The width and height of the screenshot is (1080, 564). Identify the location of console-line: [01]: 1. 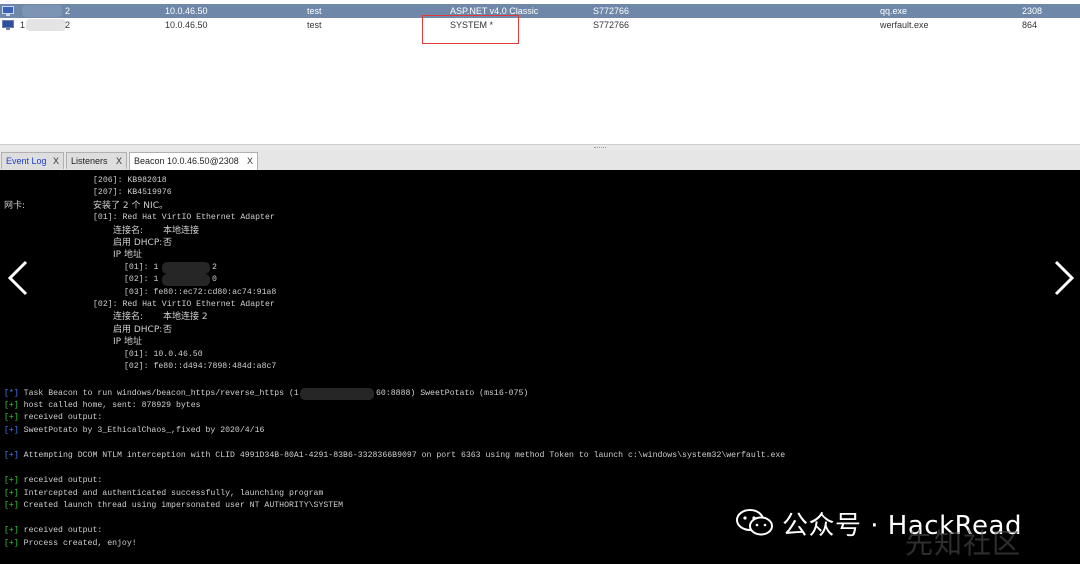
(141, 267).